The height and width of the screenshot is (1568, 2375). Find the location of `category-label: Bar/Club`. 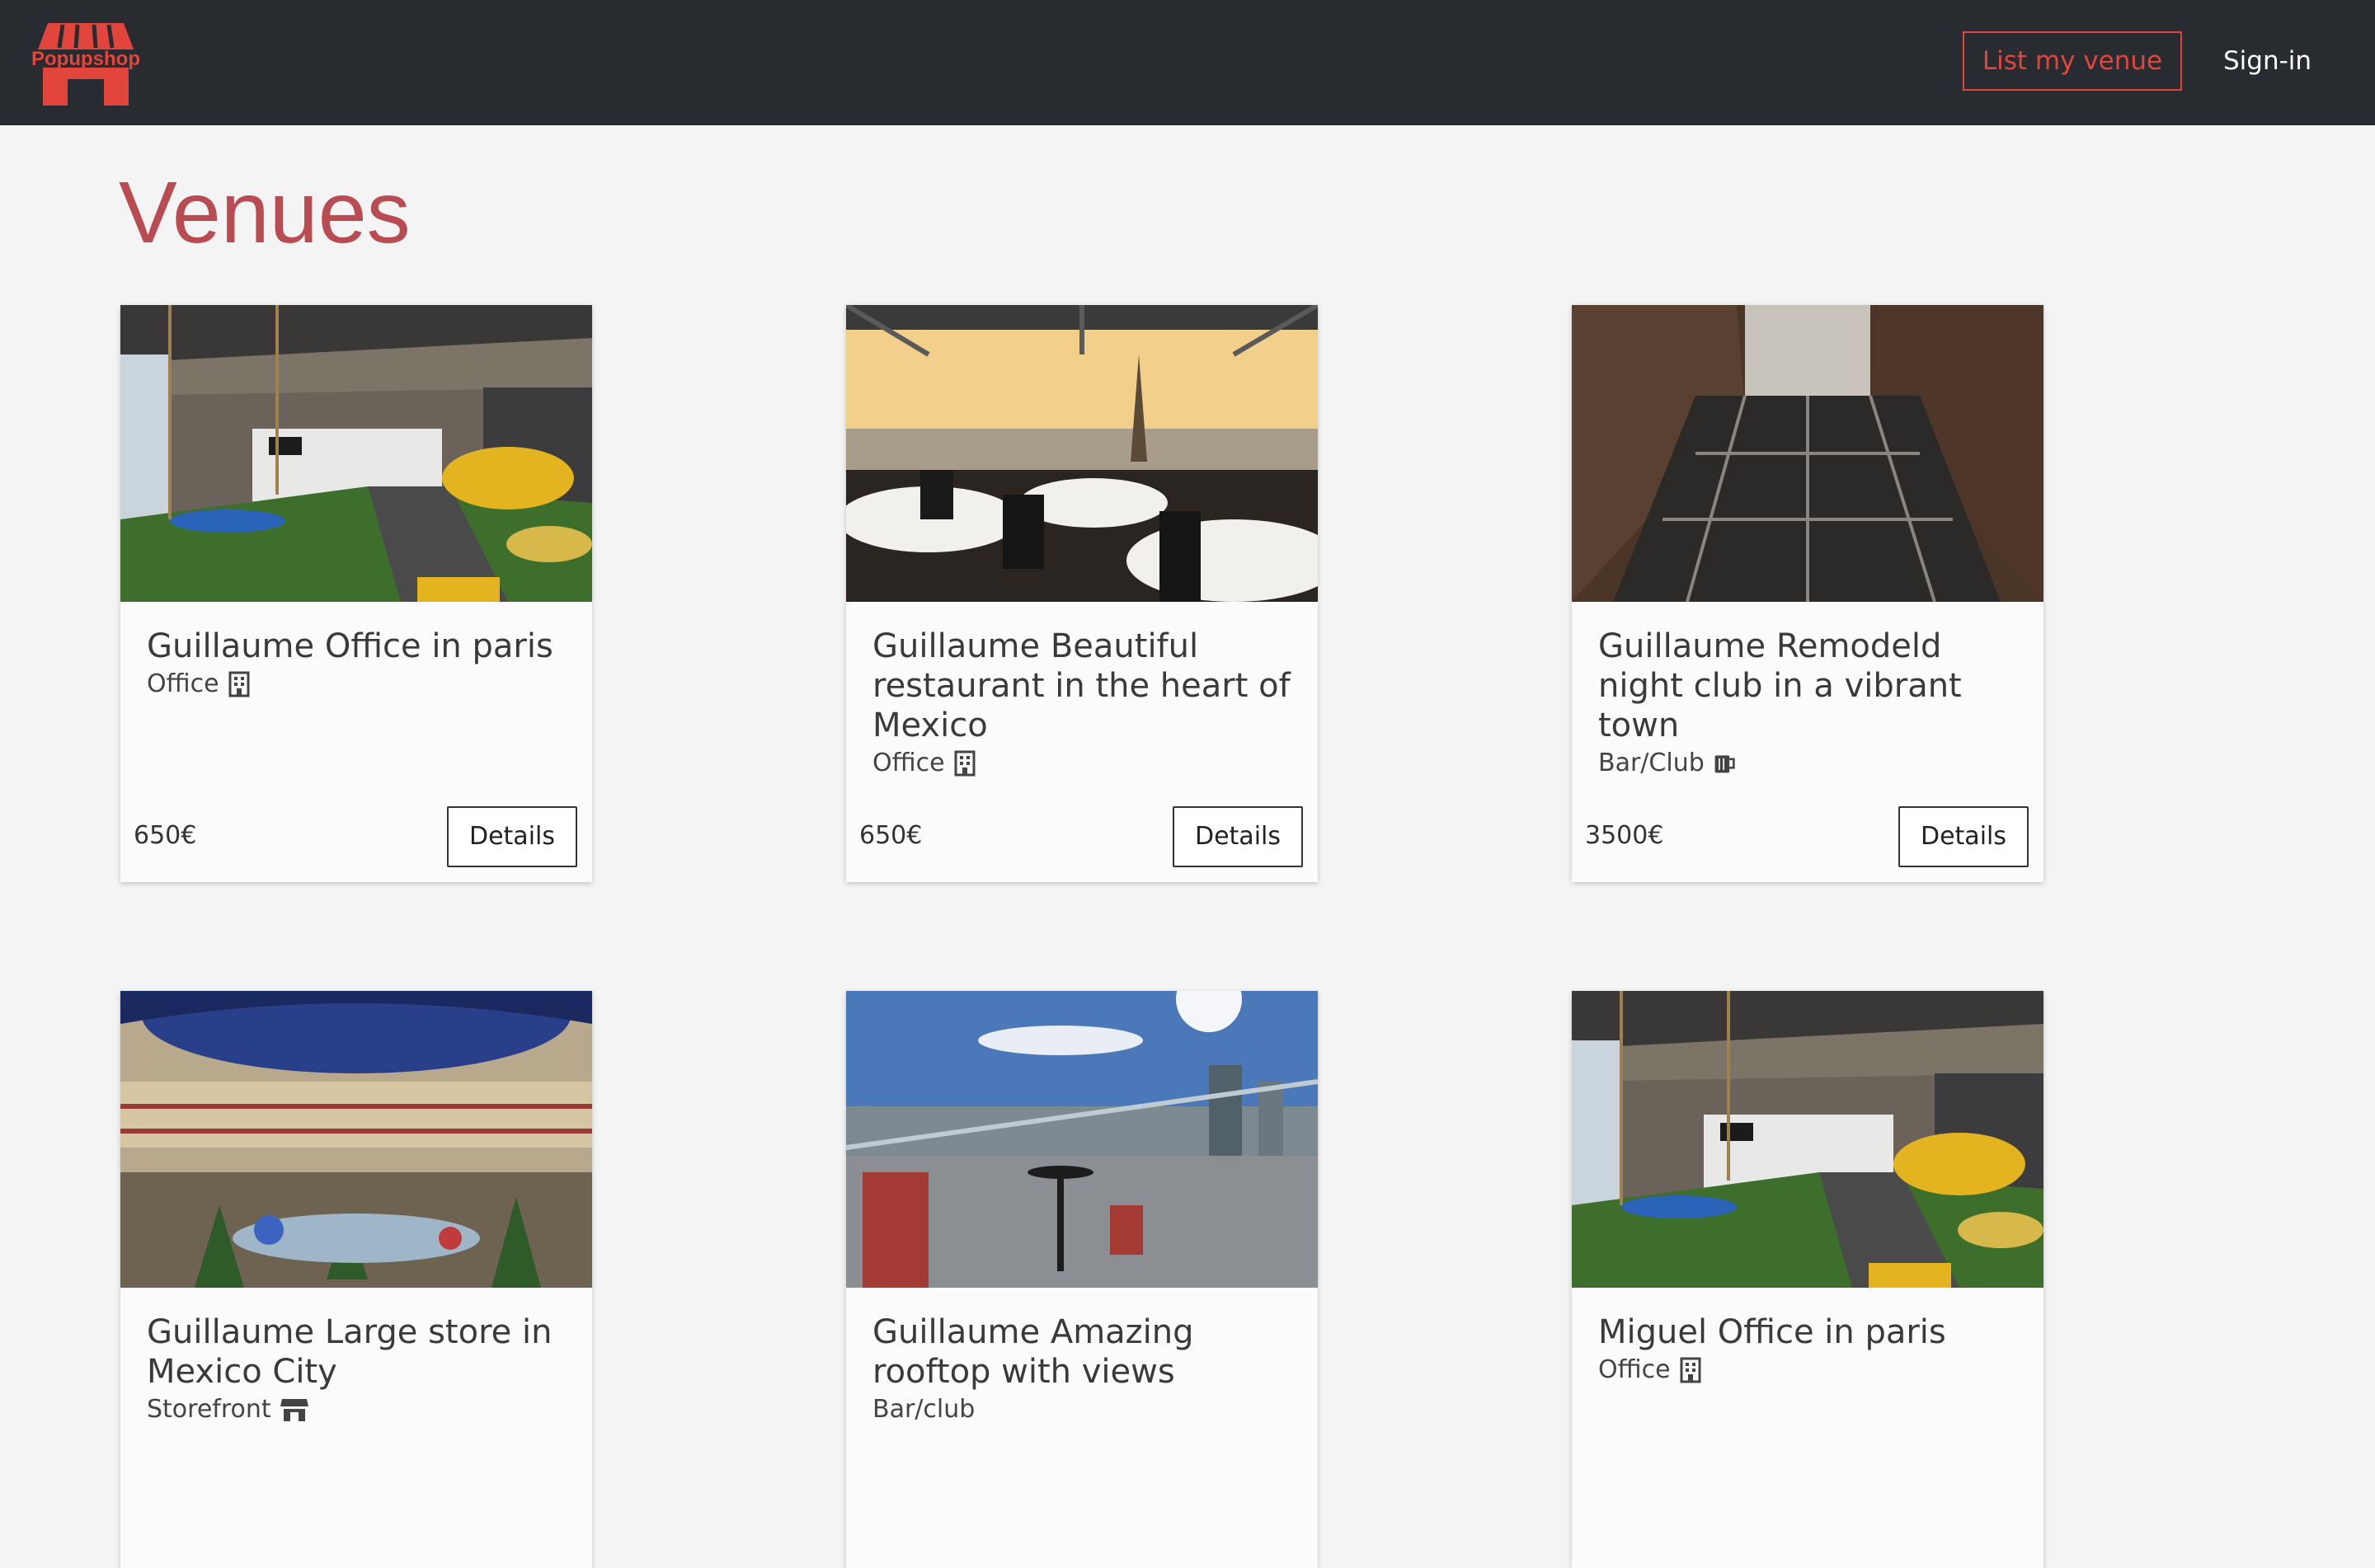

category-label: Bar/Club is located at coordinates (1652, 763).